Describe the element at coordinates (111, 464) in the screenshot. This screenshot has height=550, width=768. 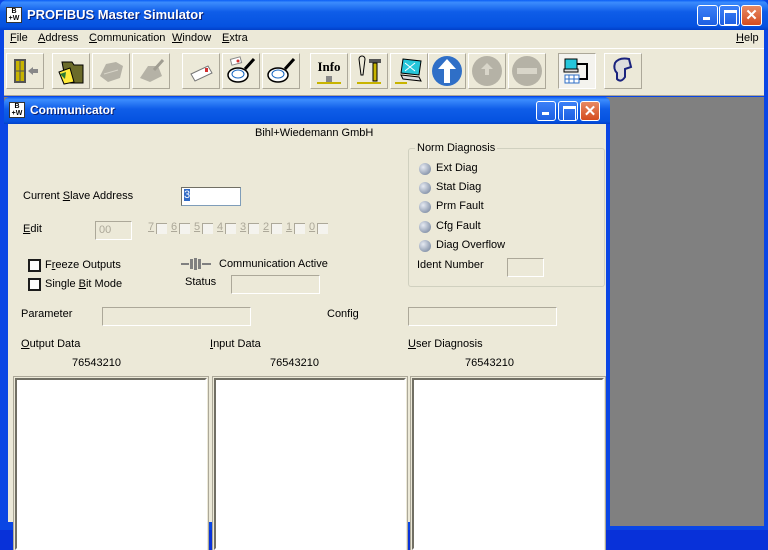
I see `output-data-list` at that location.